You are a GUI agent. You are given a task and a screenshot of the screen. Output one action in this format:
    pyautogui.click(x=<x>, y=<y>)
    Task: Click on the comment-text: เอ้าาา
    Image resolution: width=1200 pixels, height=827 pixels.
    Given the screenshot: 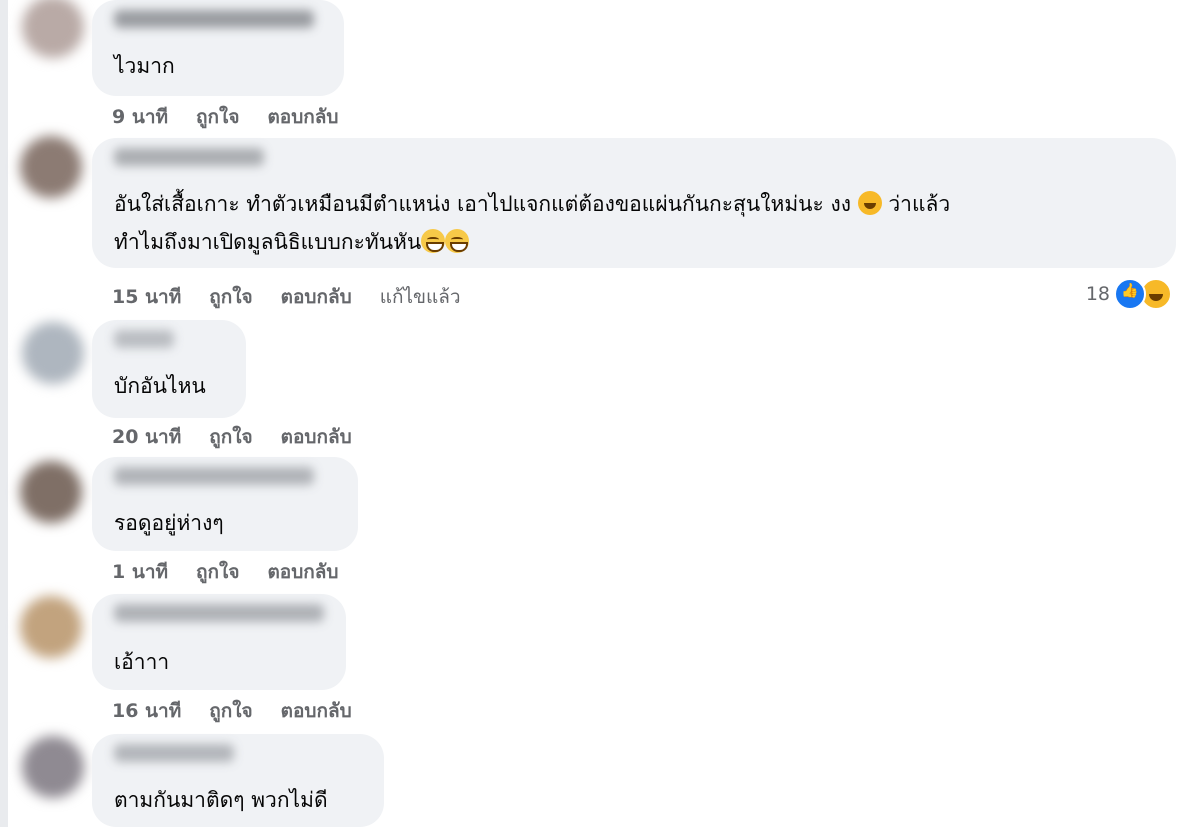 What is the action you would take?
    pyautogui.click(x=142, y=662)
    